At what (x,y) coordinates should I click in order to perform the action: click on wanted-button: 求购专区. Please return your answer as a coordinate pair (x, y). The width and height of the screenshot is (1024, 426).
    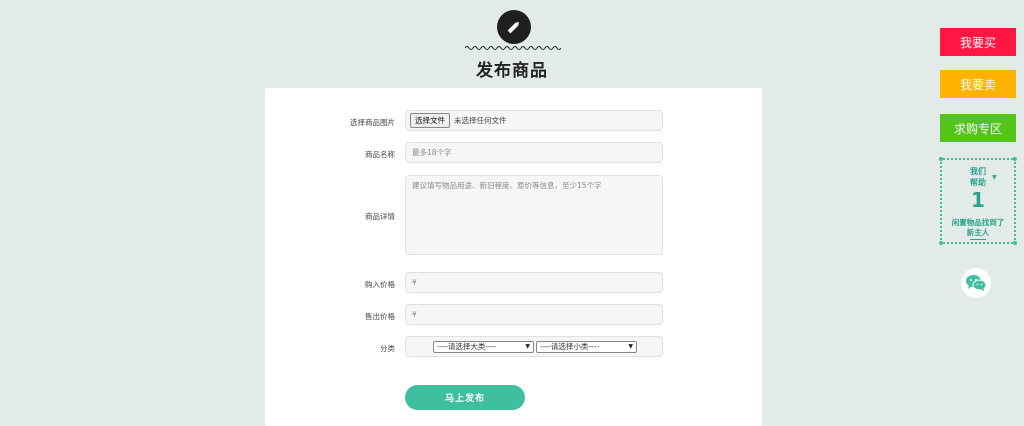
    Looking at the image, I should click on (978, 128).